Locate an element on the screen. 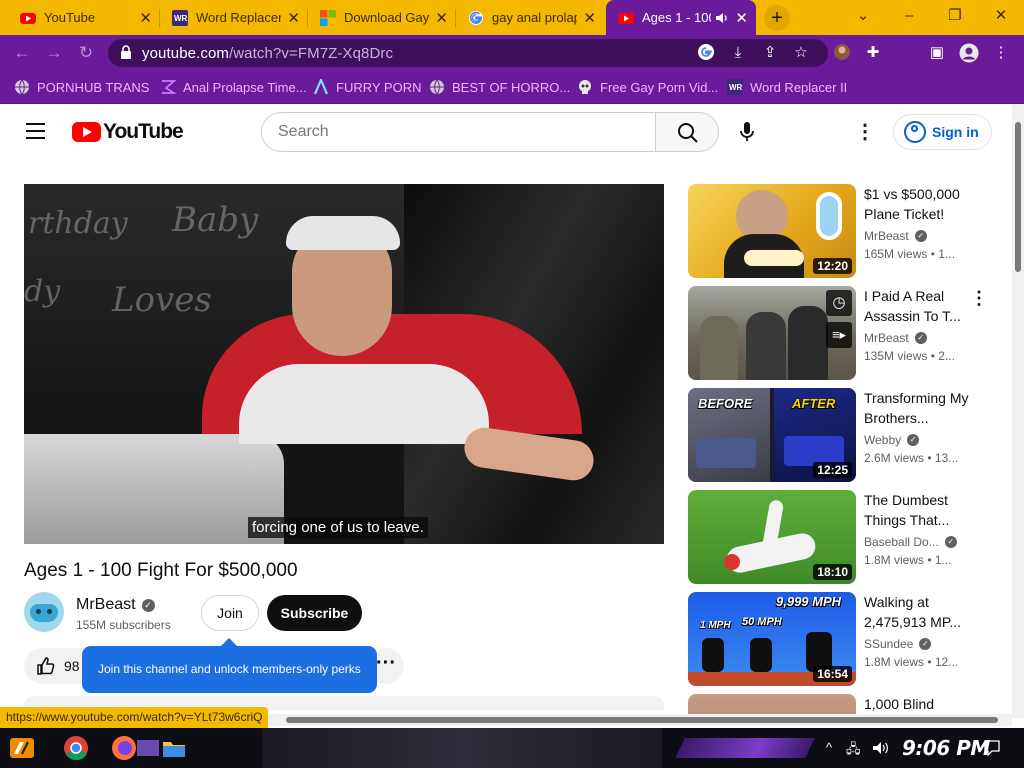 The width and height of the screenshot is (1024, 768). globe-icon is located at coordinates (22, 87).